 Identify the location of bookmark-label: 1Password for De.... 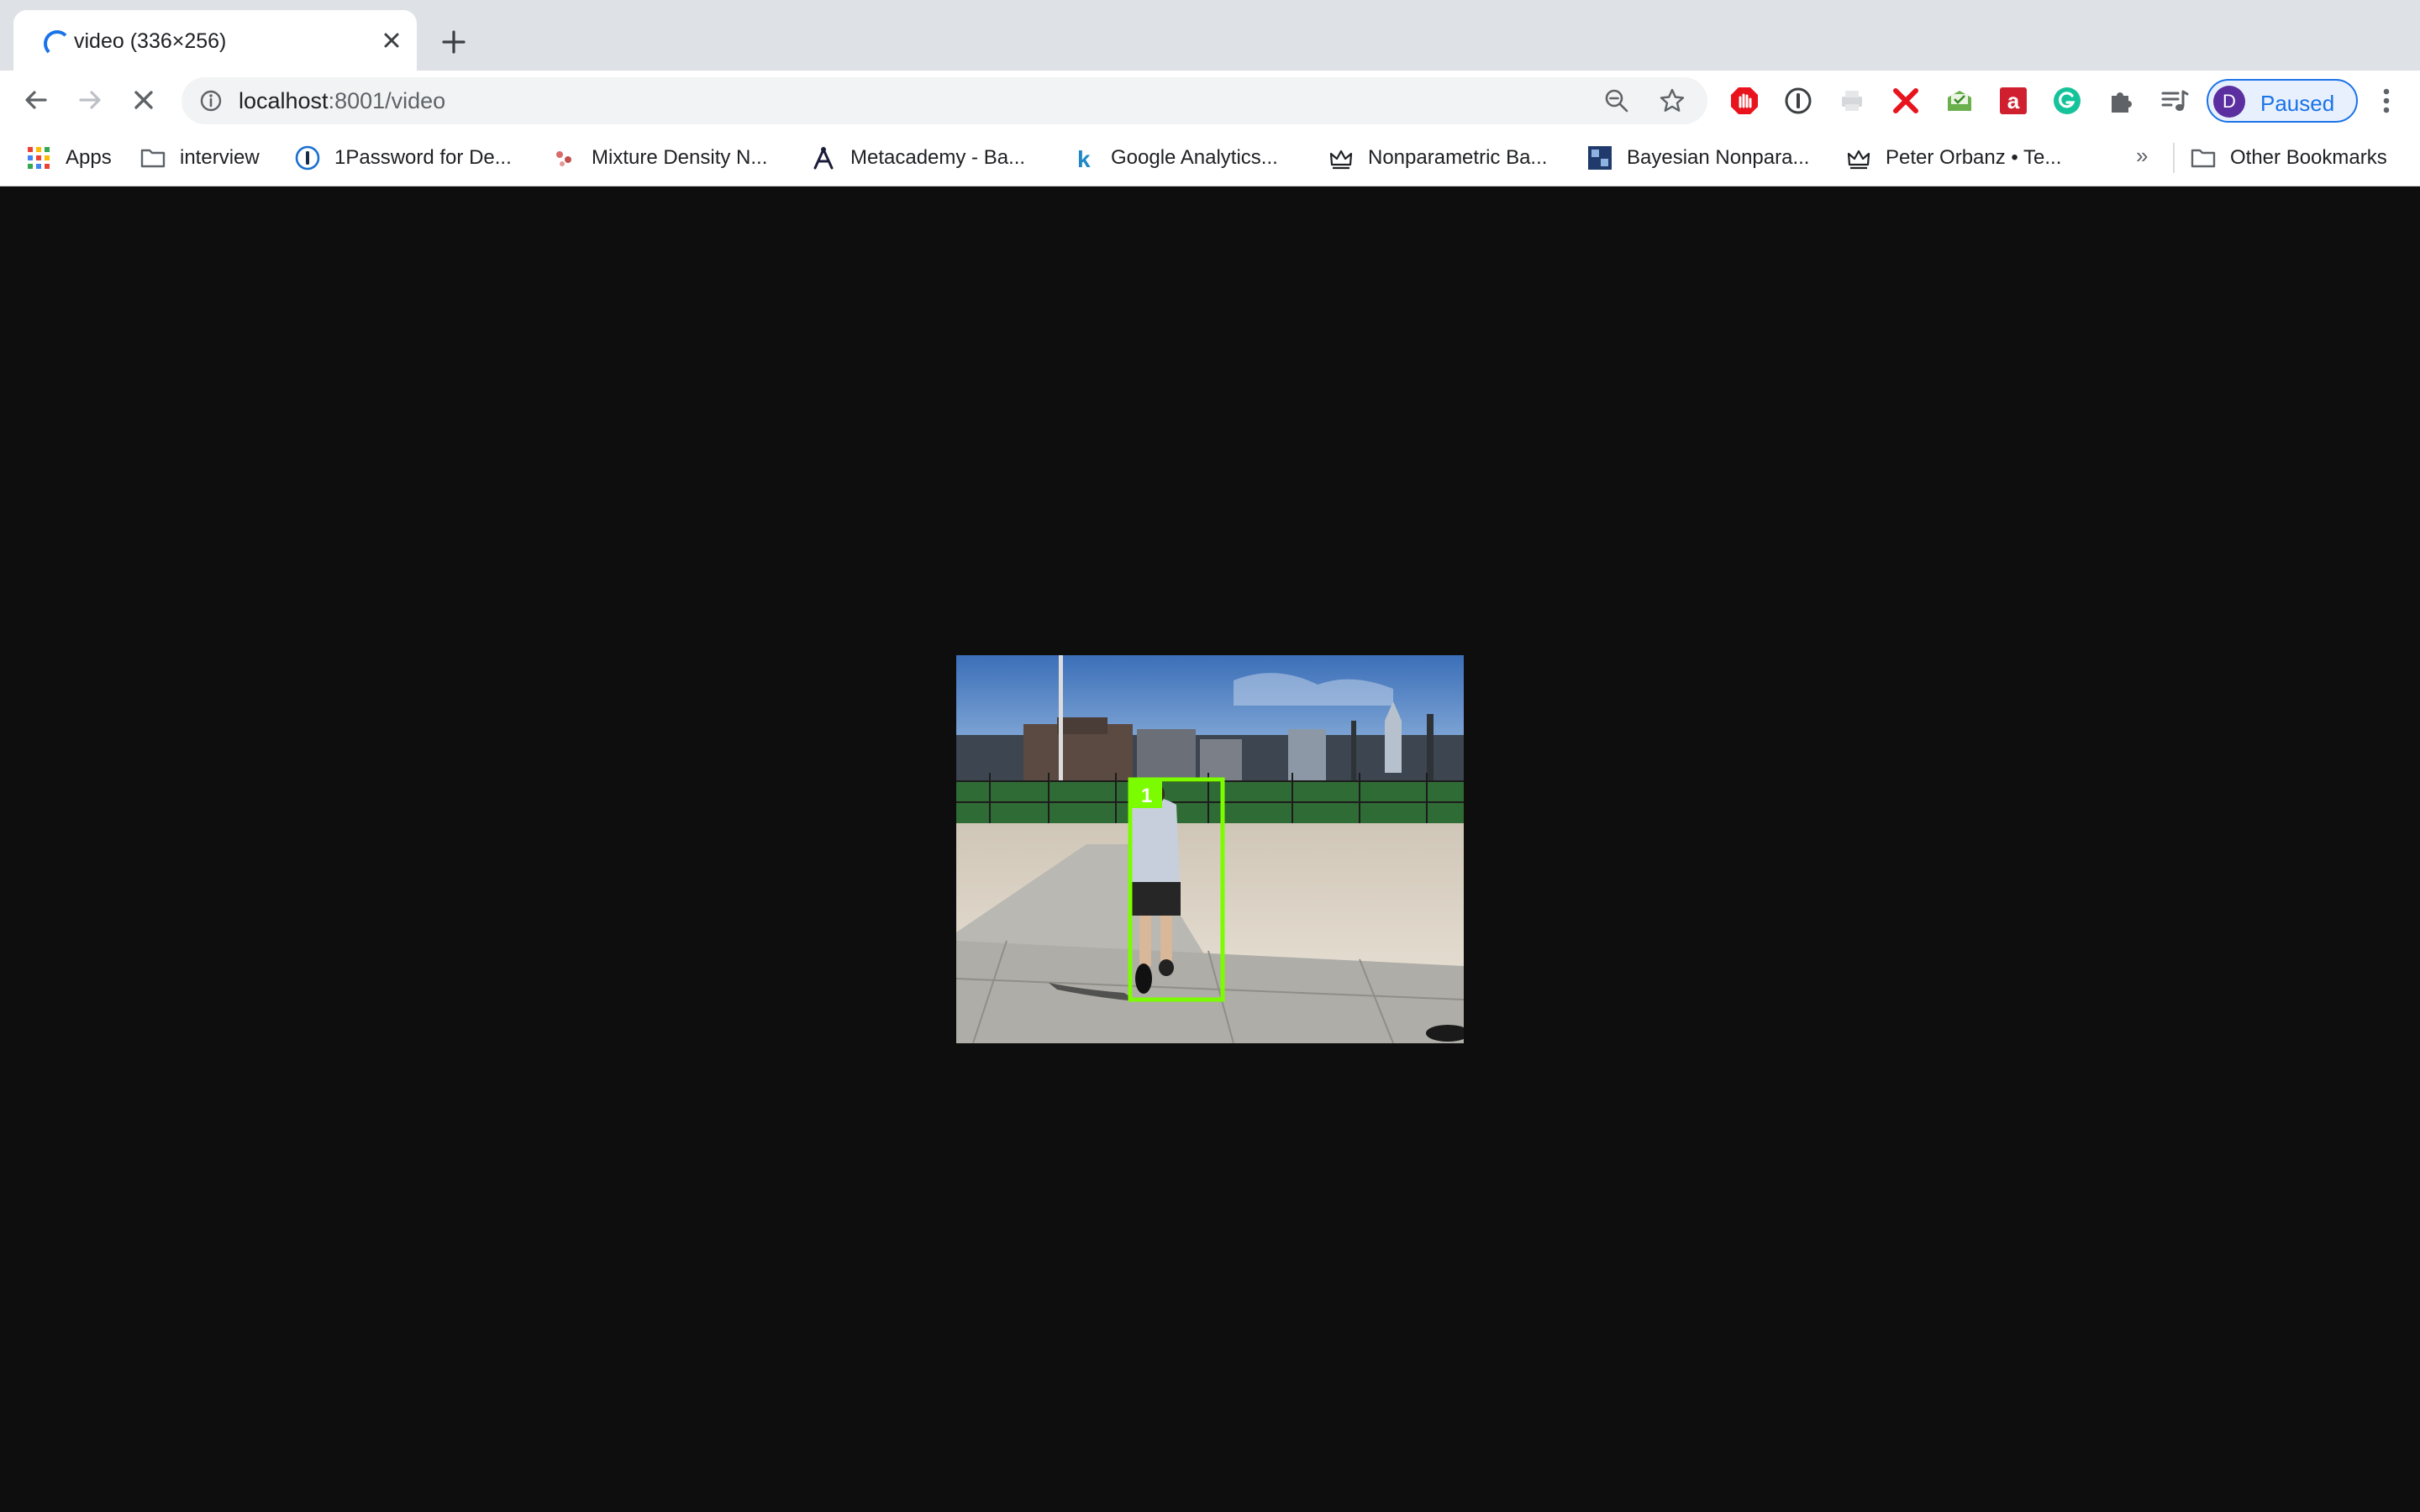
(423, 157).